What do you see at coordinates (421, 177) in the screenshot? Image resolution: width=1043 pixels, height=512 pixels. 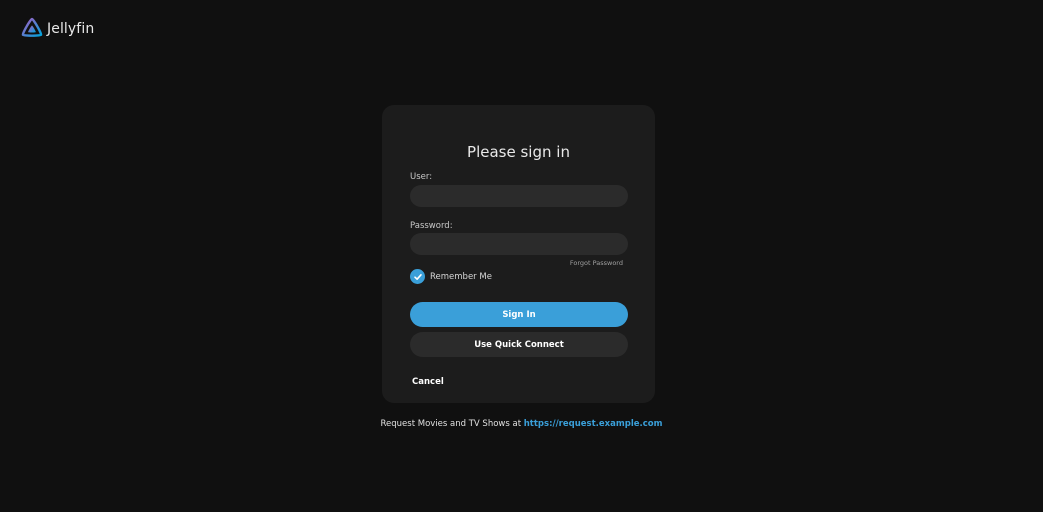 I see `user-label: User:` at bounding box center [421, 177].